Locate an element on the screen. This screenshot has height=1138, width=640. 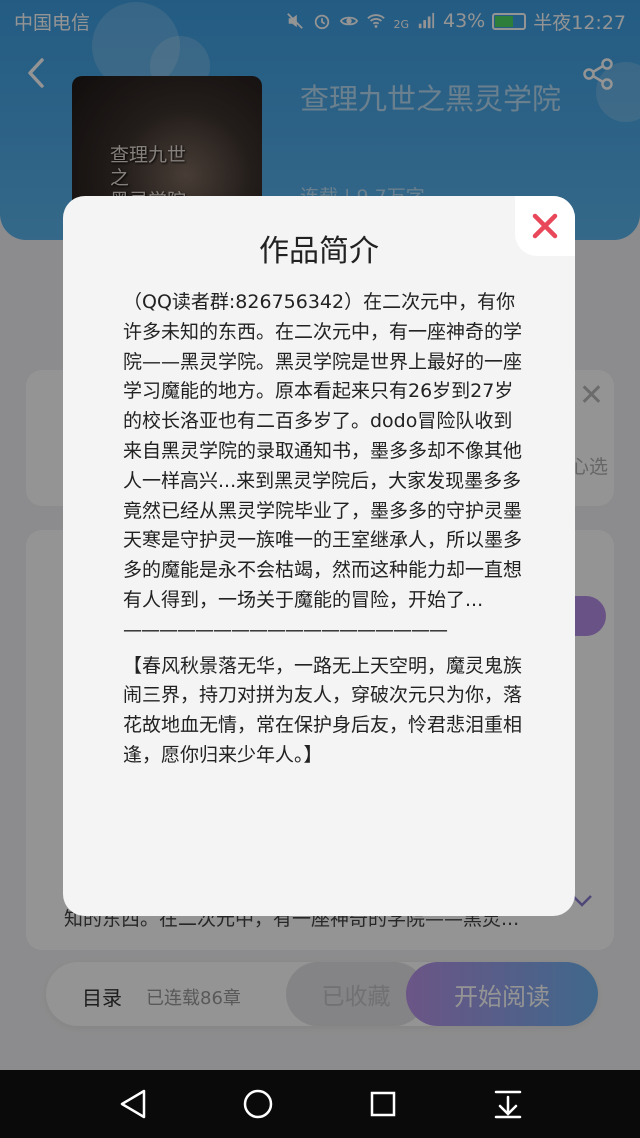
nav-recents-button is located at coordinates (383, 1104).